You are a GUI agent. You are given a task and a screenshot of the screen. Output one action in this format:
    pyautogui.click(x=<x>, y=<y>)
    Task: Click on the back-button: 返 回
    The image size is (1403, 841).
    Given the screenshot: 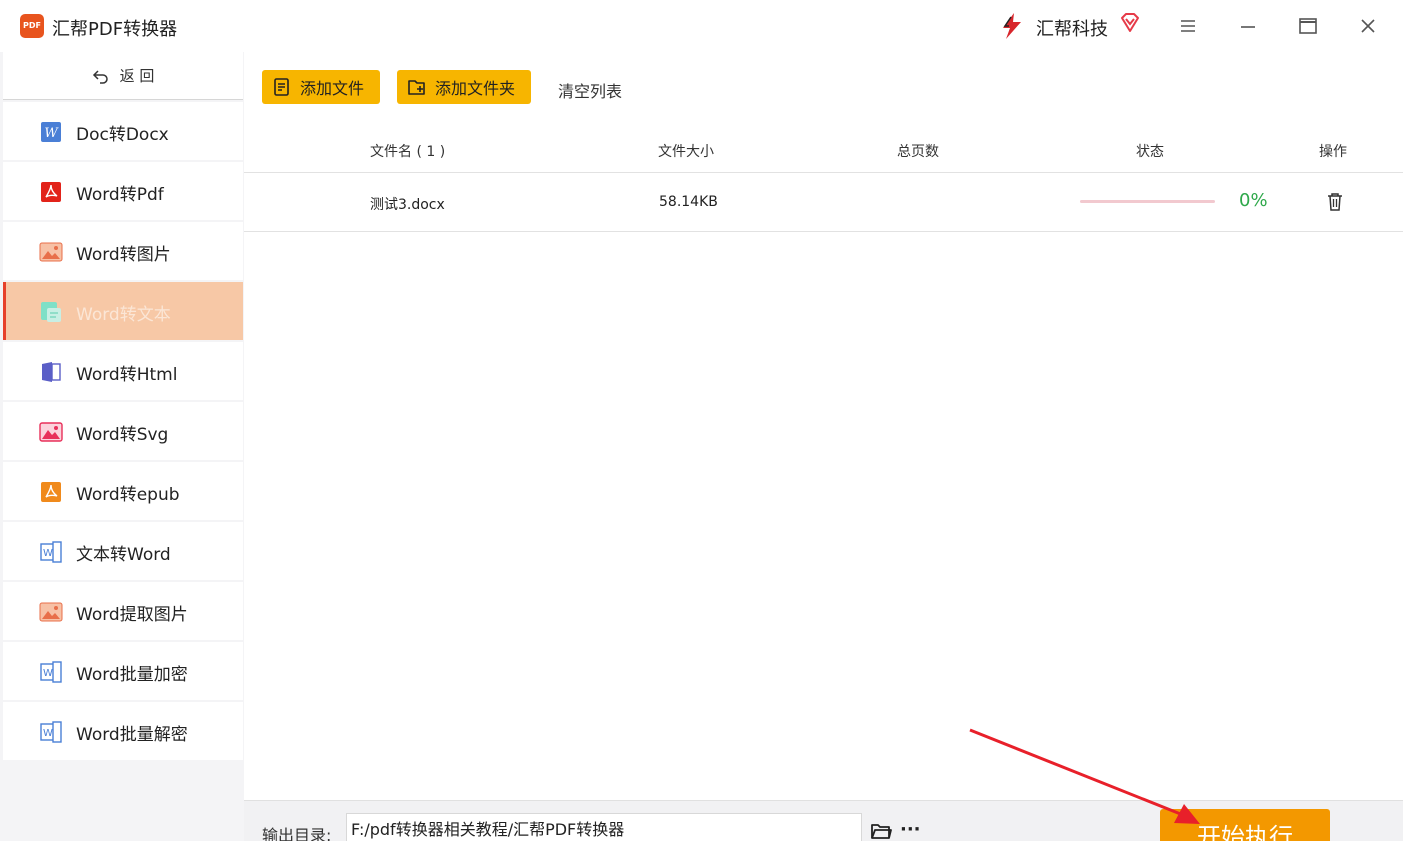 What is the action you would take?
    pyautogui.click(x=123, y=76)
    